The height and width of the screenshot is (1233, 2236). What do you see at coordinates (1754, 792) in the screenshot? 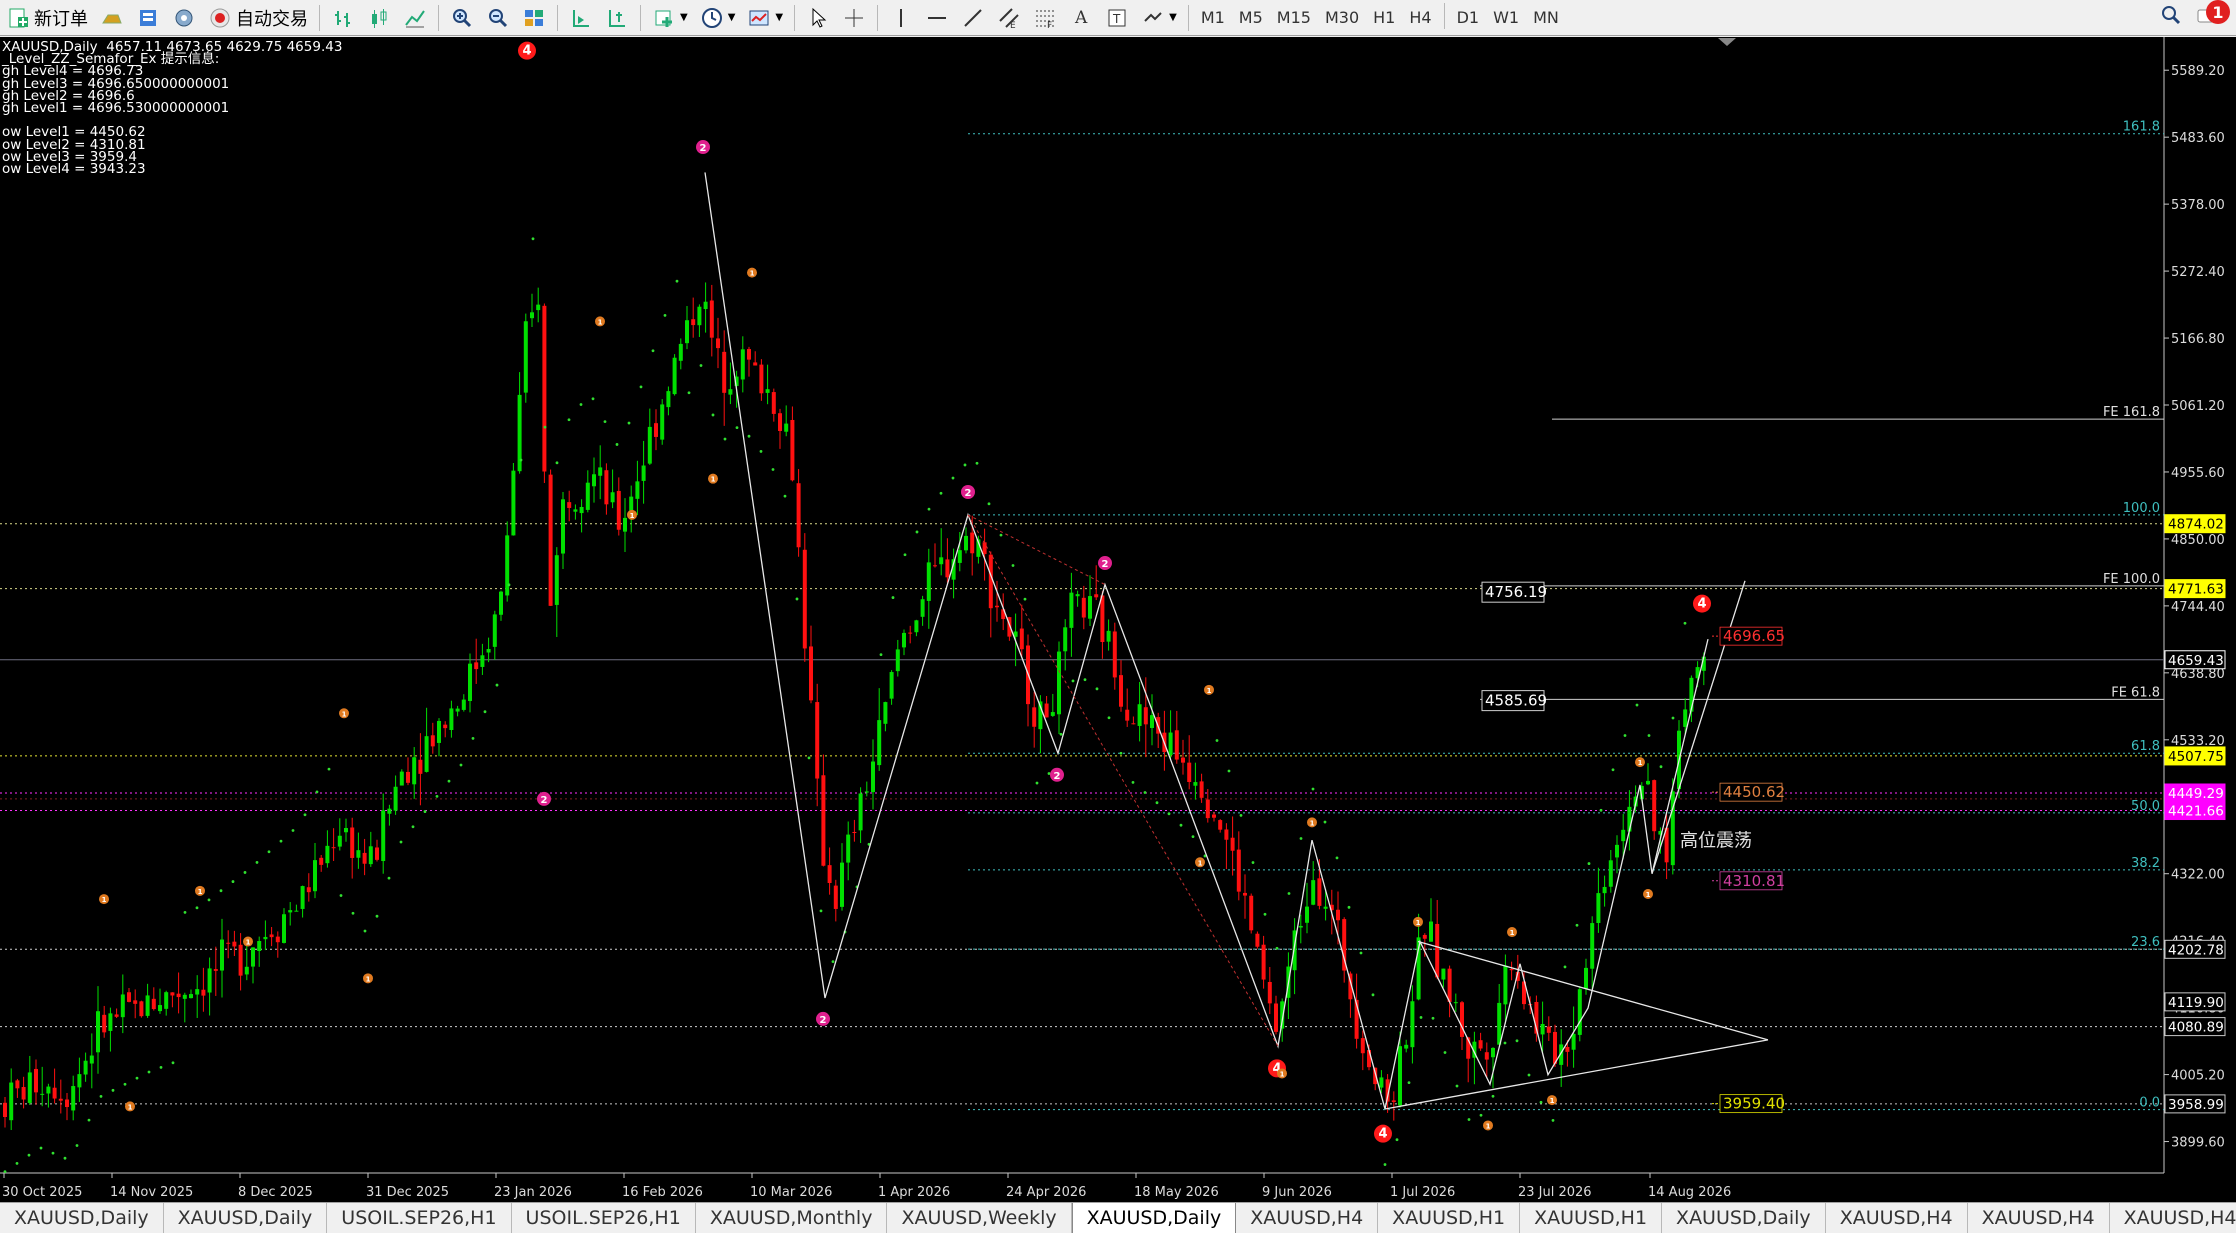
I see `hl-level-label: 4450.62` at bounding box center [1754, 792].